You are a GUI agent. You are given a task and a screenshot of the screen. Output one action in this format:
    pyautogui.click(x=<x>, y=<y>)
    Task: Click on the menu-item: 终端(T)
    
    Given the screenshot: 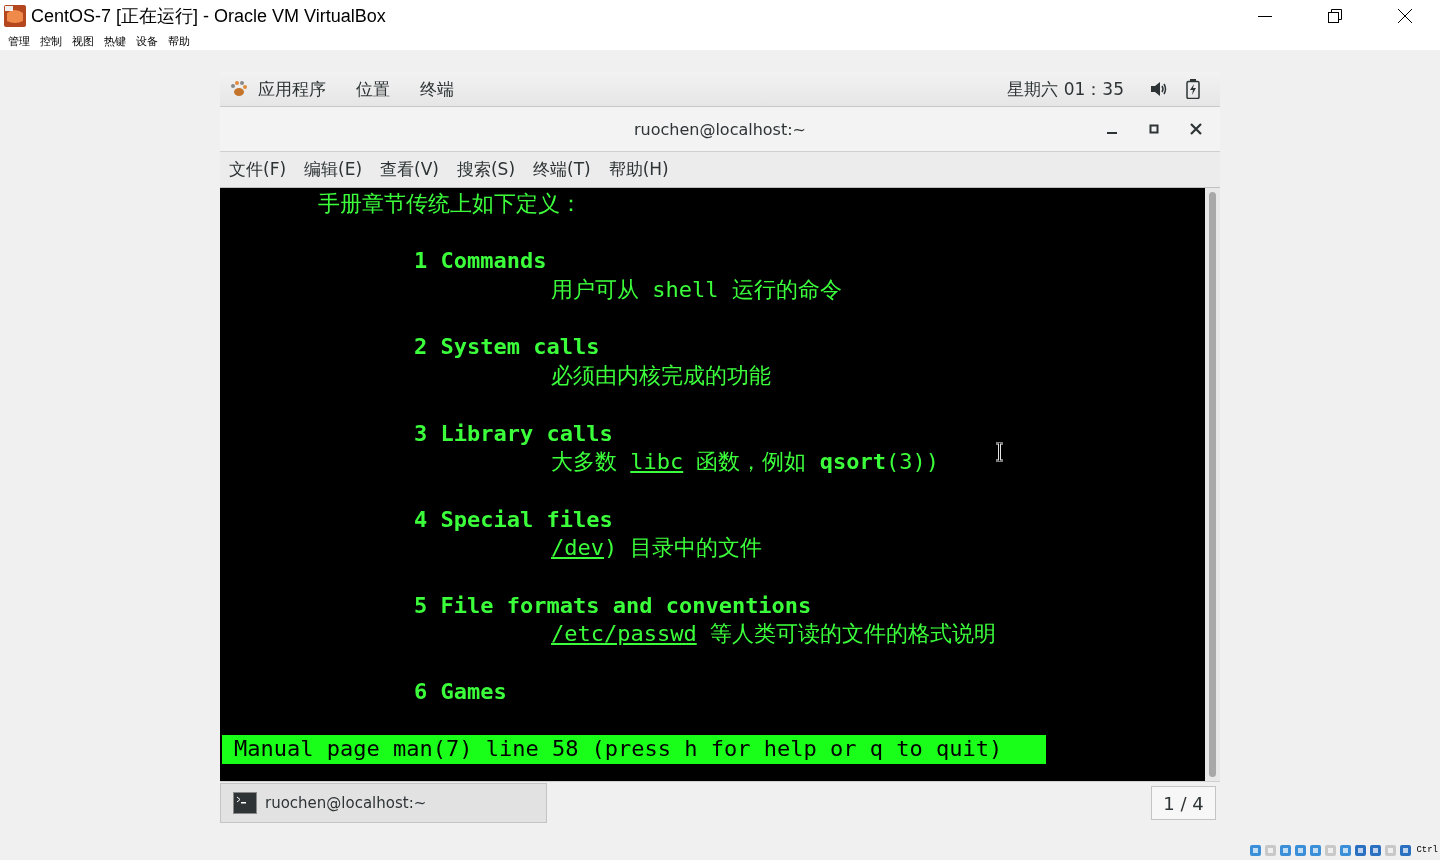 What is the action you would take?
    pyautogui.click(x=562, y=169)
    